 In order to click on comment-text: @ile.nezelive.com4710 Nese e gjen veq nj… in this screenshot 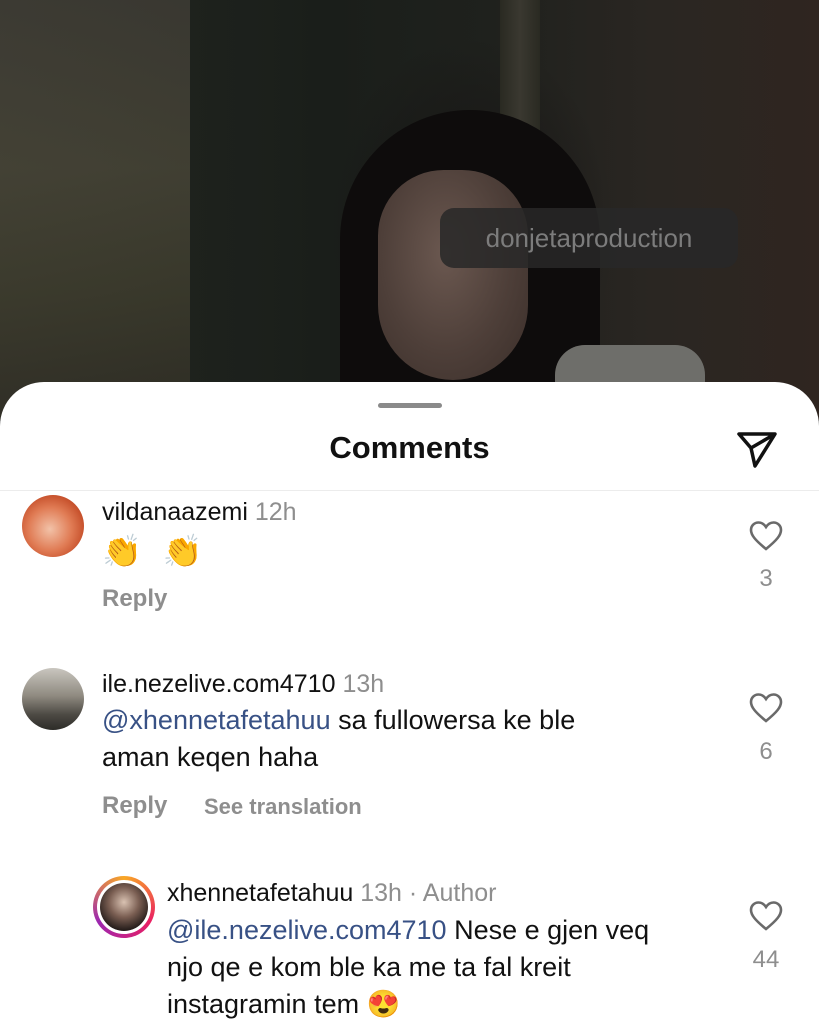, I will do `click(408, 967)`.